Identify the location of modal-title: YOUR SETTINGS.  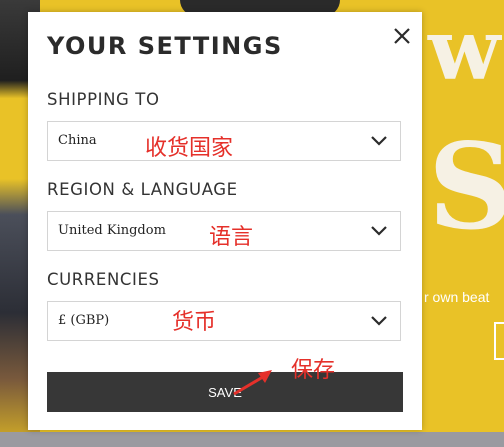
(165, 46).